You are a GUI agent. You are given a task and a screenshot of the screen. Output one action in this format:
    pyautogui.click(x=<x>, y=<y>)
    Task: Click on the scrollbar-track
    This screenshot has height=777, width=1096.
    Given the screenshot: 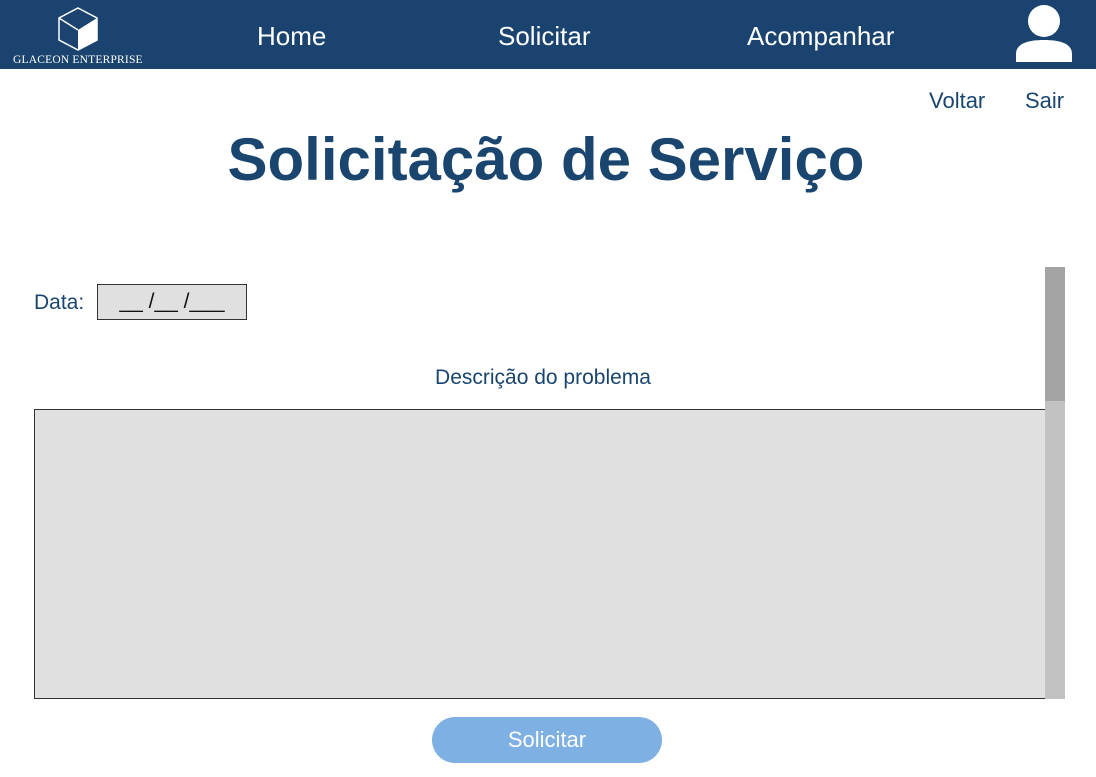 What is the action you would take?
    pyautogui.click(x=1055, y=483)
    